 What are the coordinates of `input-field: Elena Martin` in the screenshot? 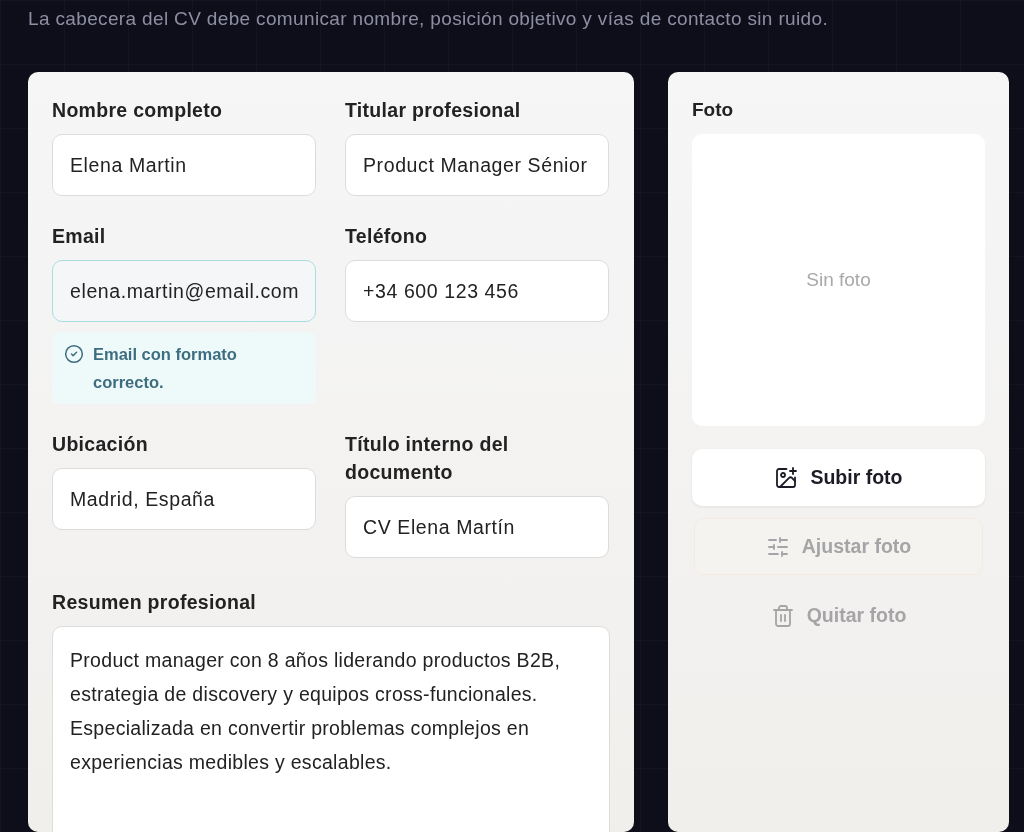 It's located at (184, 165).